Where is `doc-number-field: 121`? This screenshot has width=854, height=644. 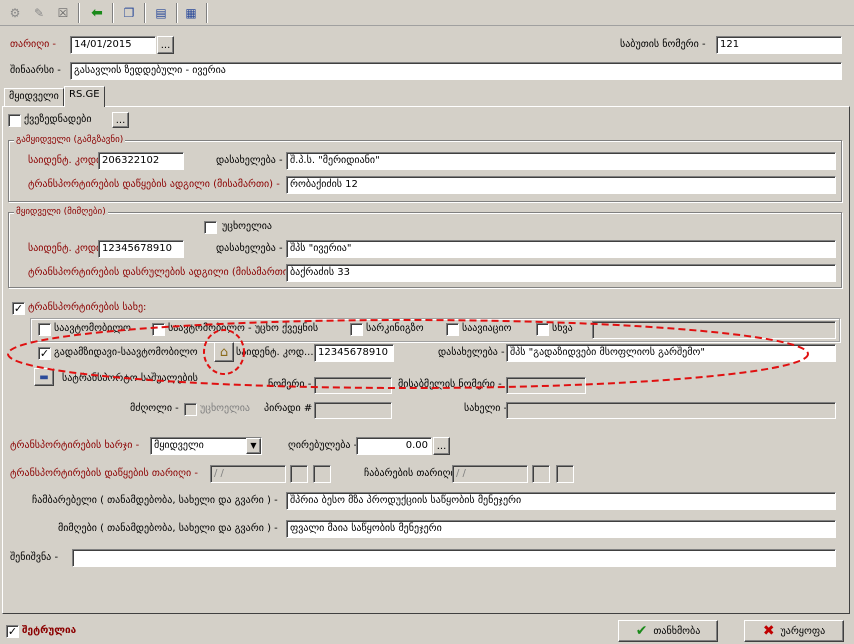 doc-number-field: 121 is located at coordinates (779, 45).